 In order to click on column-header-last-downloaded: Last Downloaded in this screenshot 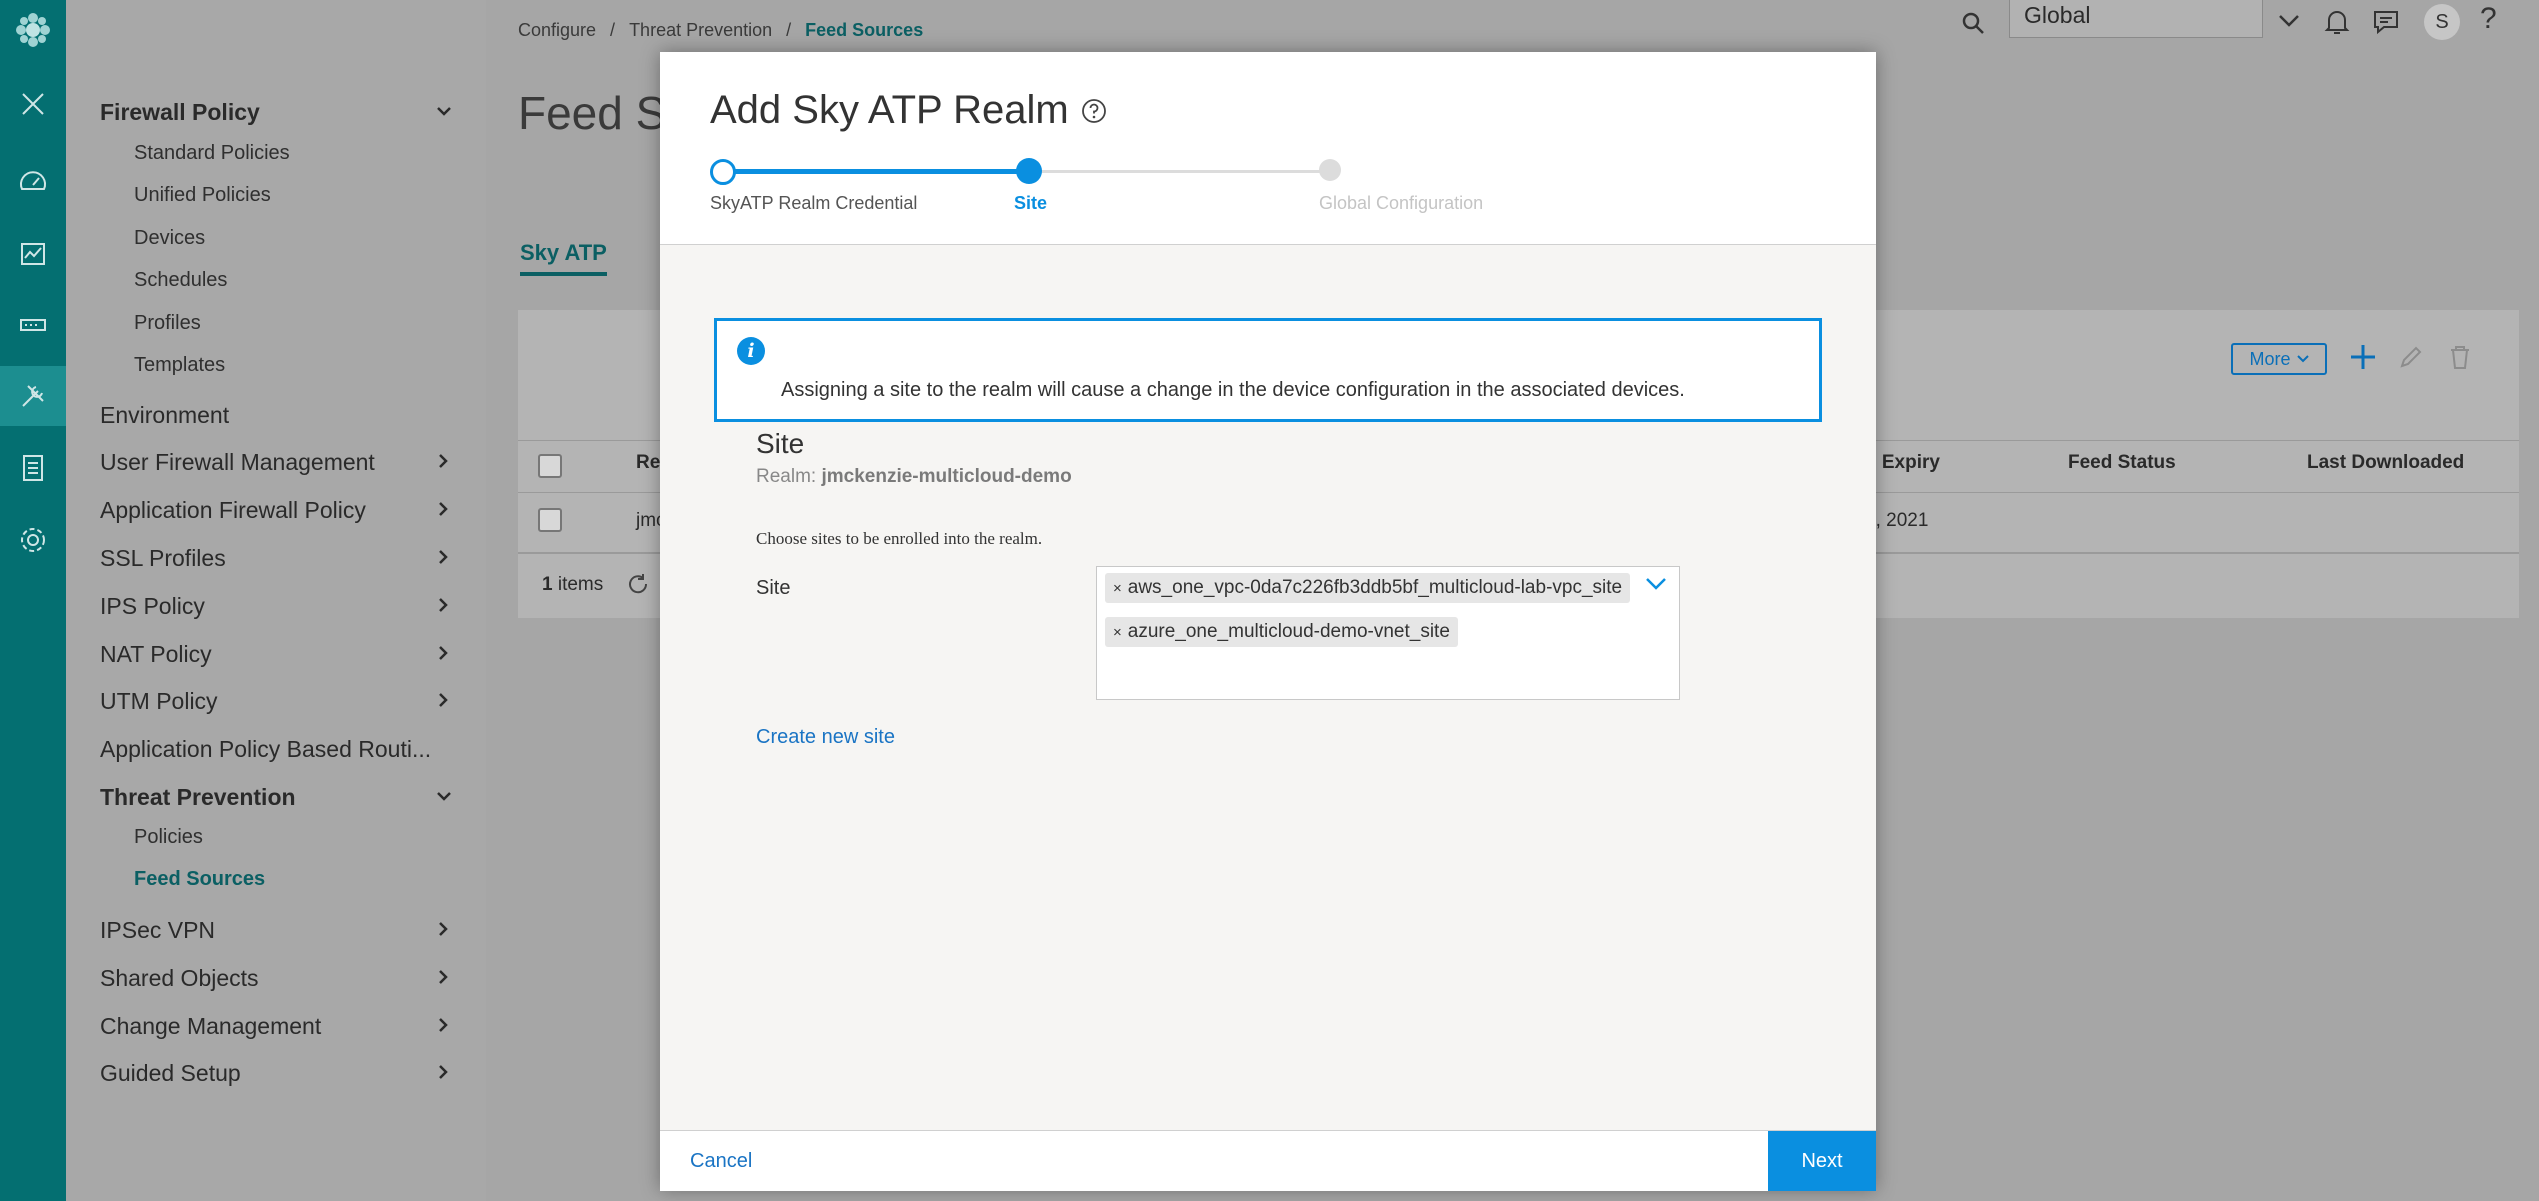, I will do `click(2385, 463)`.